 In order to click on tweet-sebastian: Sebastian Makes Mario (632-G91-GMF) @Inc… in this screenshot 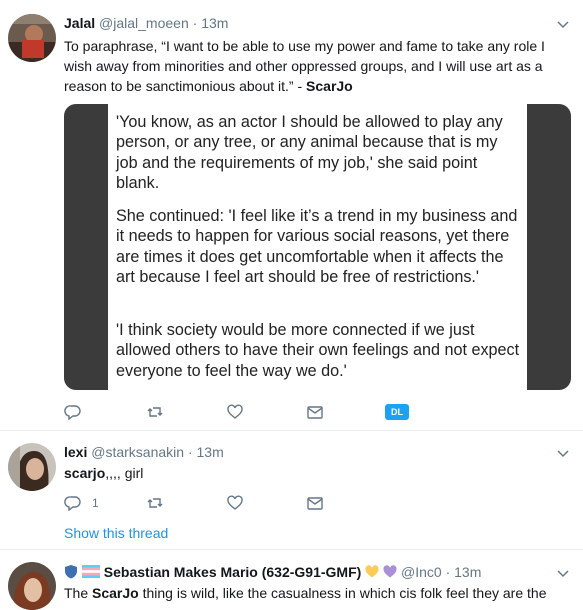, I will do `click(291, 580)`.